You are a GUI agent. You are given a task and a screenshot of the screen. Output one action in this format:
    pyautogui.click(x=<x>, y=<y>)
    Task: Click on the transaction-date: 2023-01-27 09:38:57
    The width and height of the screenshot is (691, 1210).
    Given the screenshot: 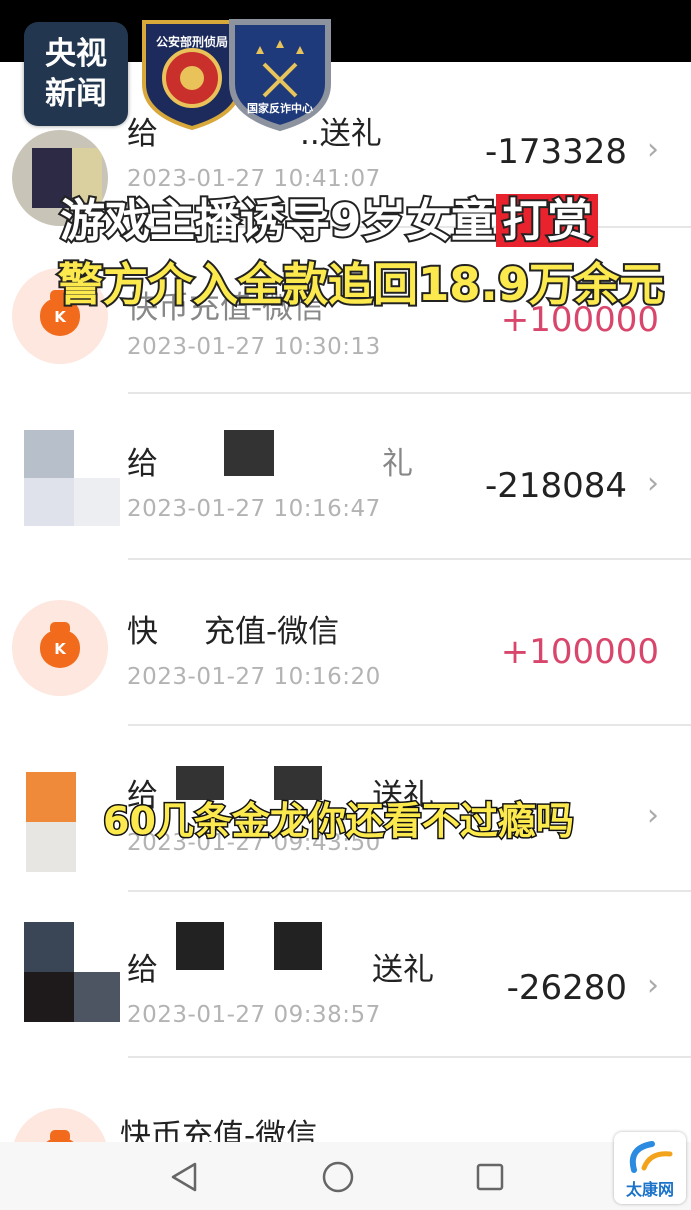 What is the action you would take?
    pyautogui.click(x=254, y=1015)
    